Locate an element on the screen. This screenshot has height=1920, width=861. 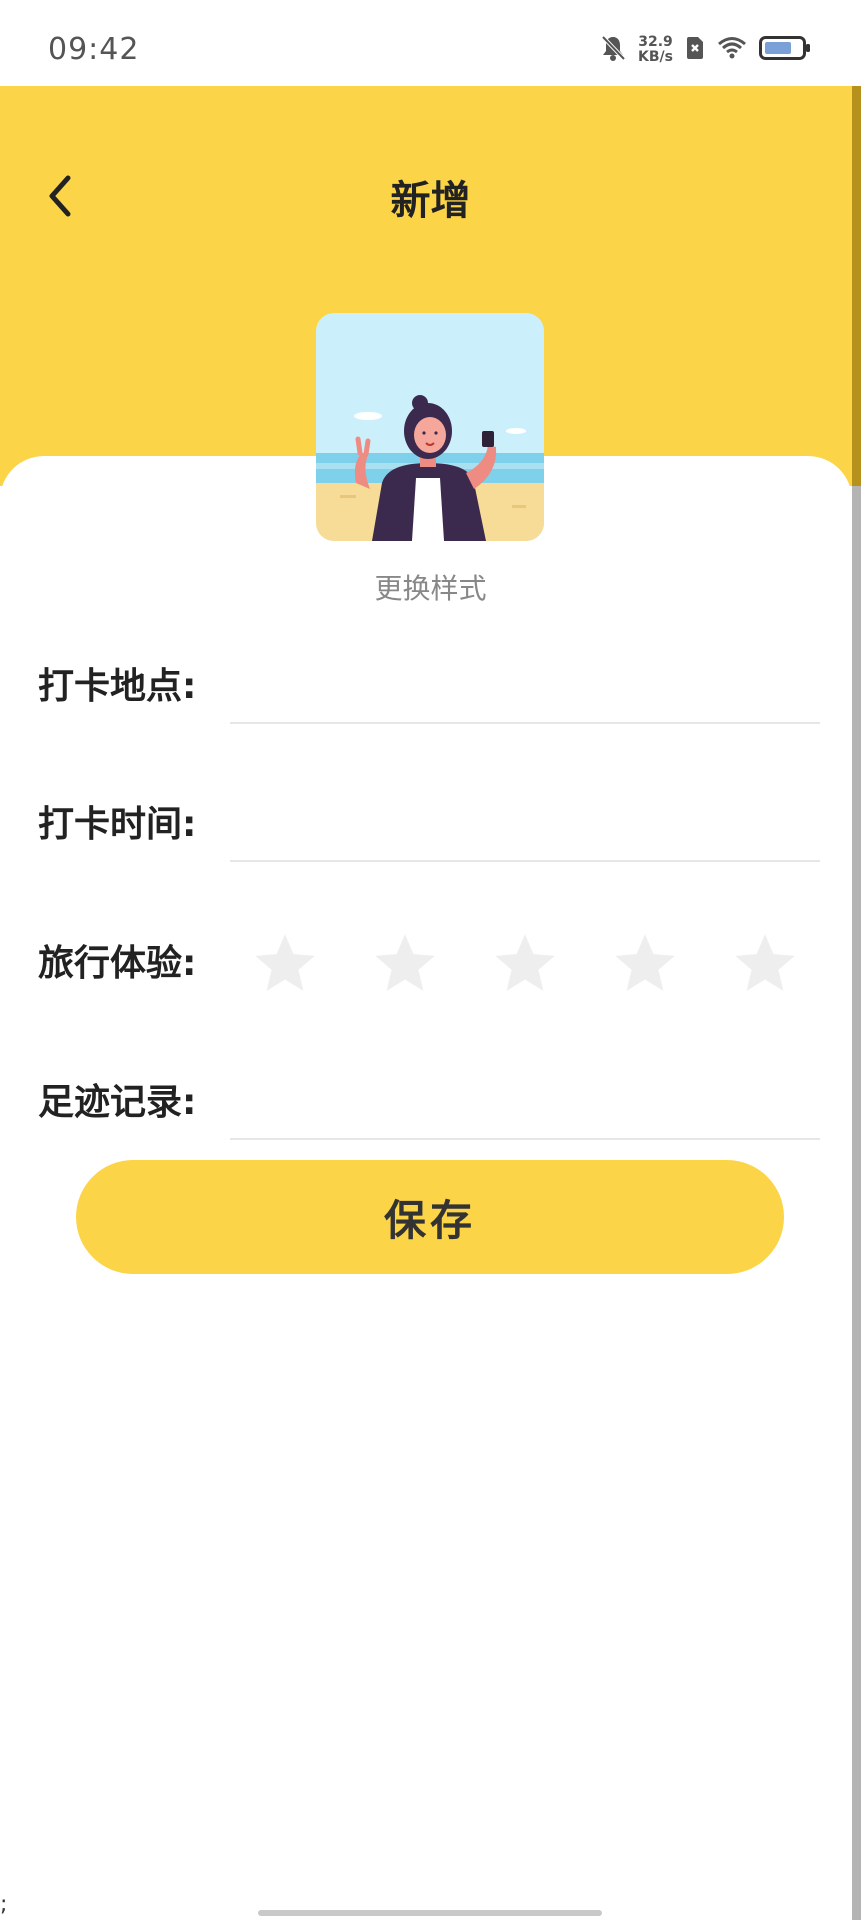
scroll-edge-top is located at coordinates (856, 286).